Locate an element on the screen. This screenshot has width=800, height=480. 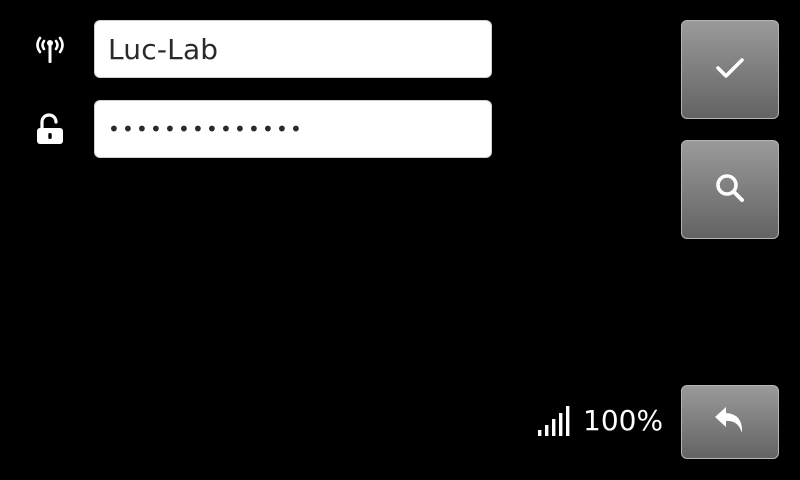
signal-strength-value: 100% is located at coordinates (623, 420).